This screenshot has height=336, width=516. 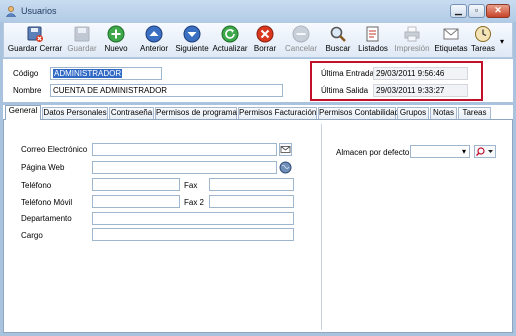 What do you see at coordinates (338, 48) in the screenshot?
I see `toolbar-label: Buscar` at bounding box center [338, 48].